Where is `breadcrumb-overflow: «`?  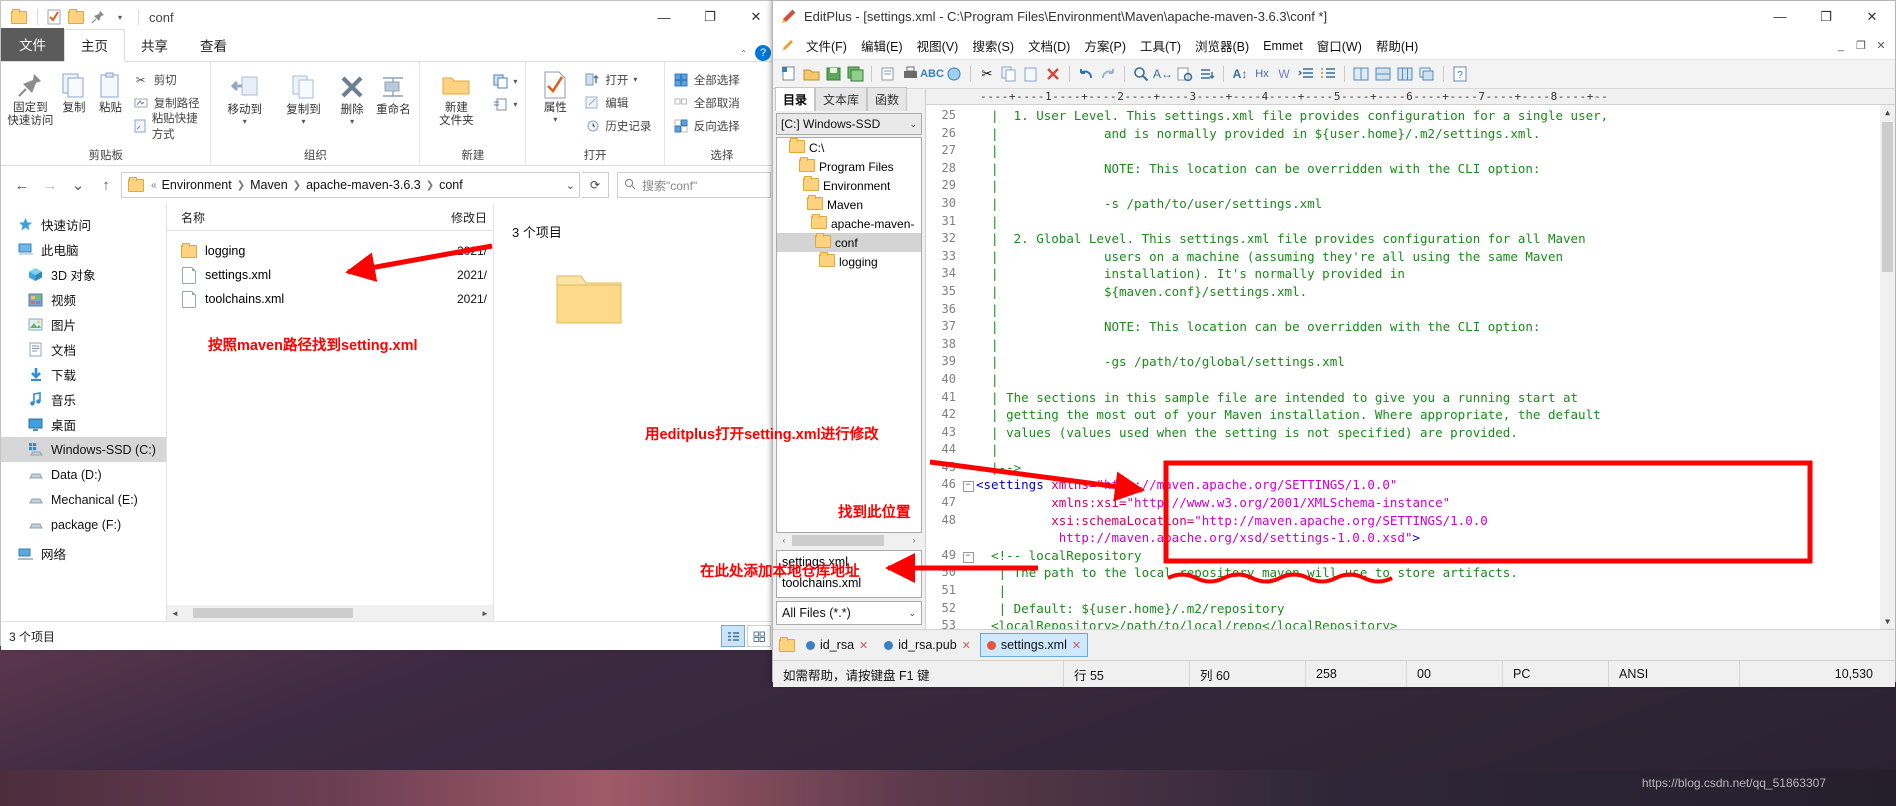
breadcrumb-overflow: « is located at coordinates (154, 185).